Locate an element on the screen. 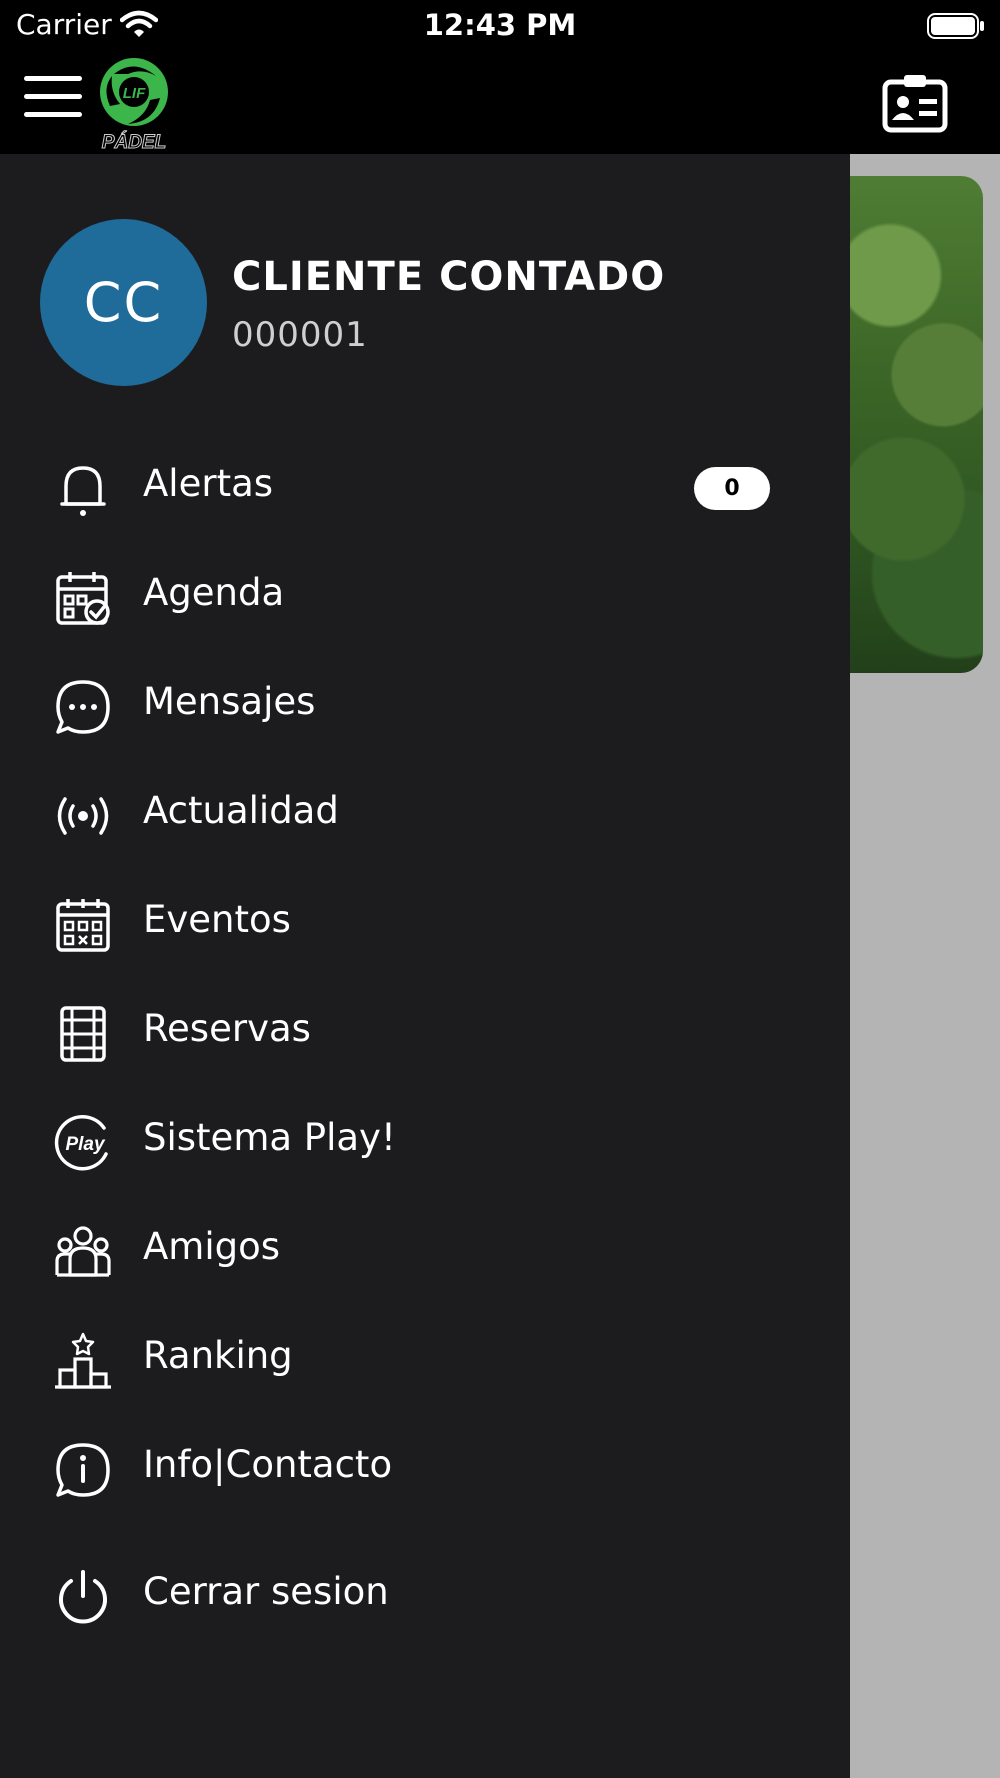  menu-label-eventos: Eventos is located at coordinates (217, 919).